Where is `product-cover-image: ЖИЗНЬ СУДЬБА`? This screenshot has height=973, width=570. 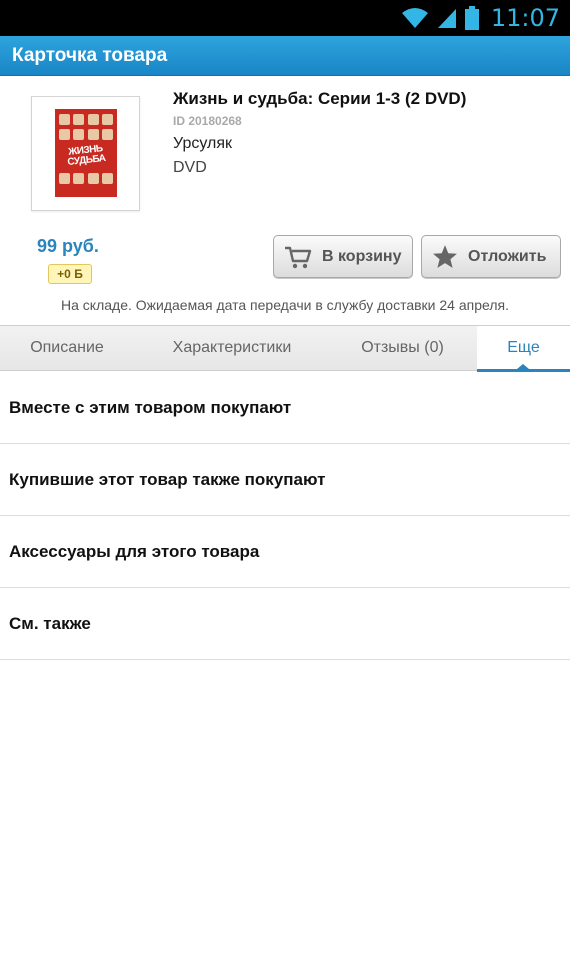 product-cover-image: ЖИЗНЬ СУДЬБА is located at coordinates (86, 153).